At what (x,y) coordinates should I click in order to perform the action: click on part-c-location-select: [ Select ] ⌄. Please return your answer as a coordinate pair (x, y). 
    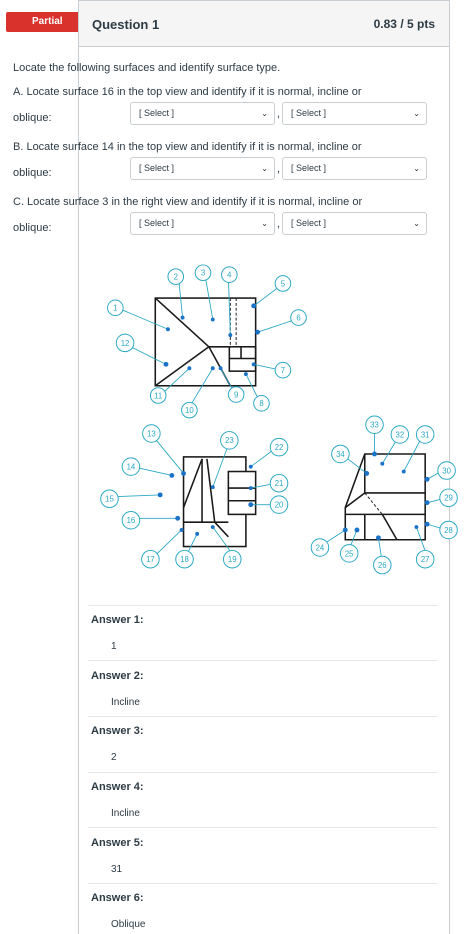
    Looking at the image, I should click on (202, 223).